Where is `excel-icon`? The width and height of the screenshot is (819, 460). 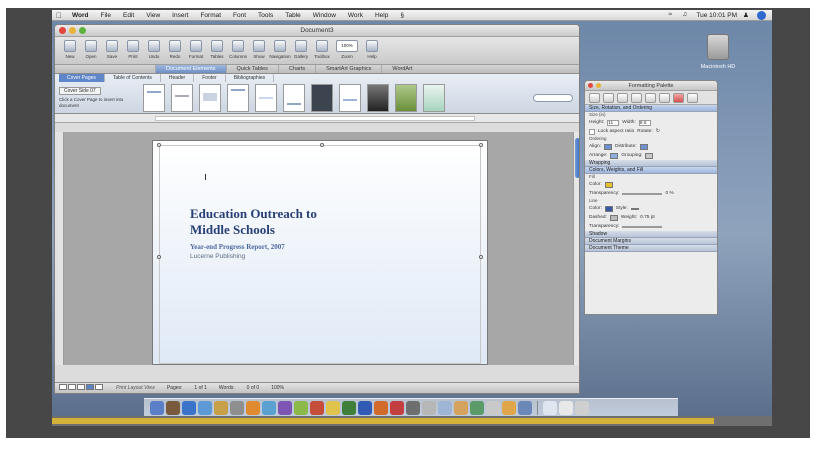
excel-icon is located at coordinates (349, 407).